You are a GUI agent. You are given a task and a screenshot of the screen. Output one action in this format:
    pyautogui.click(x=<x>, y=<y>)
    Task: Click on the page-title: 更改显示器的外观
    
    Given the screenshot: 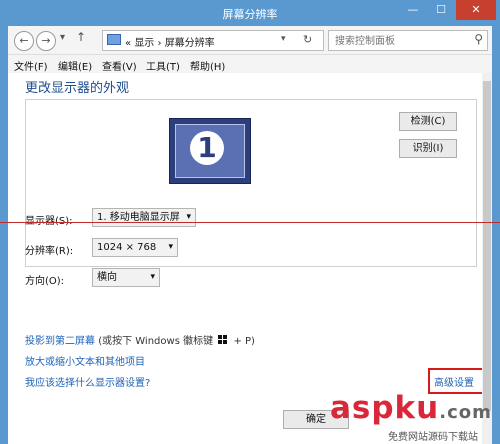 What is the action you would take?
    pyautogui.click(x=77, y=88)
    